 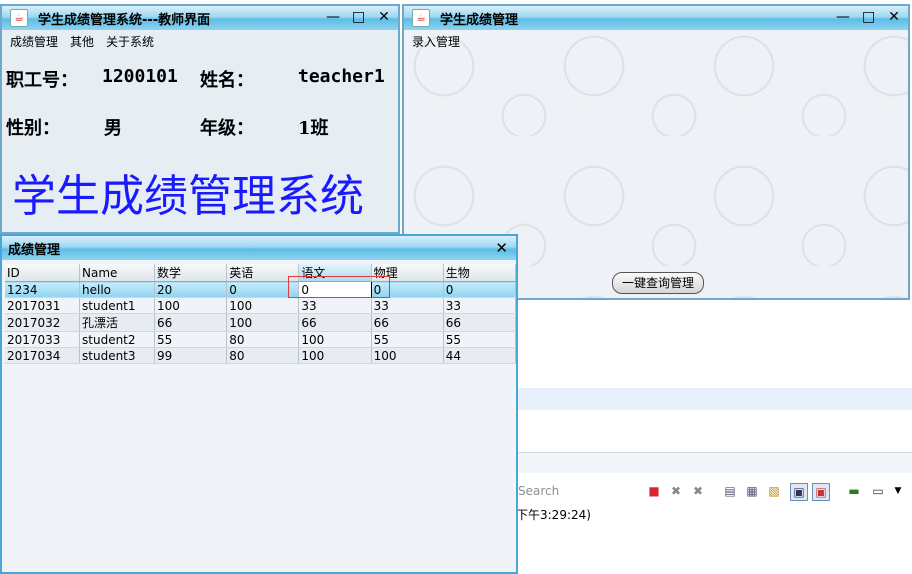 What do you see at coordinates (117, 355) in the screenshot?
I see `table-cell: student3` at bounding box center [117, 355].